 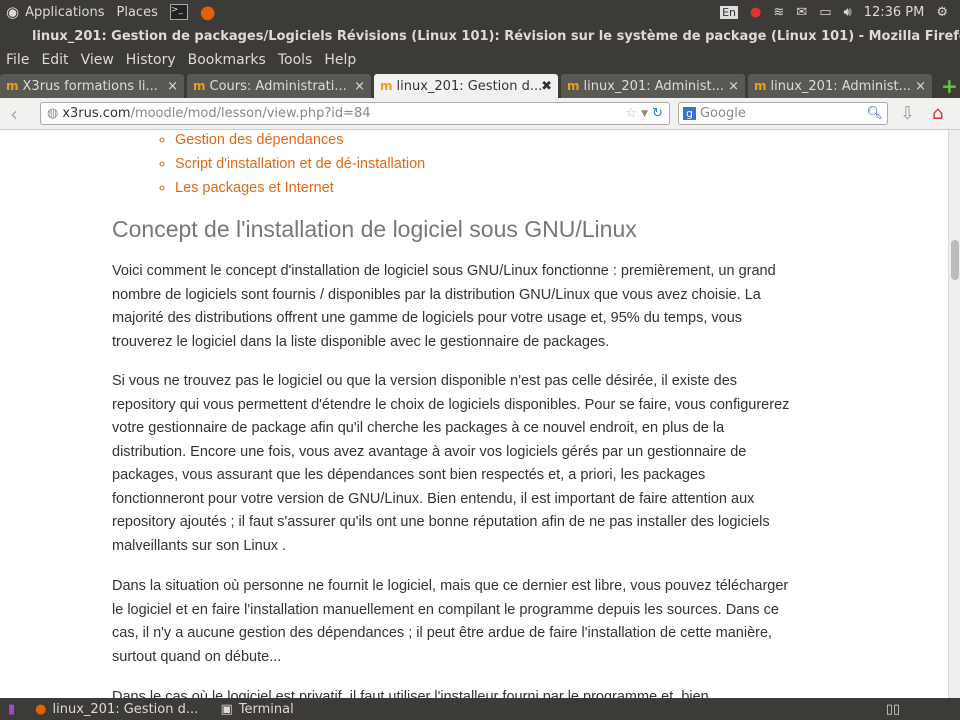 I want to click on scrollbar-thumb, so click(x=955, y=260).